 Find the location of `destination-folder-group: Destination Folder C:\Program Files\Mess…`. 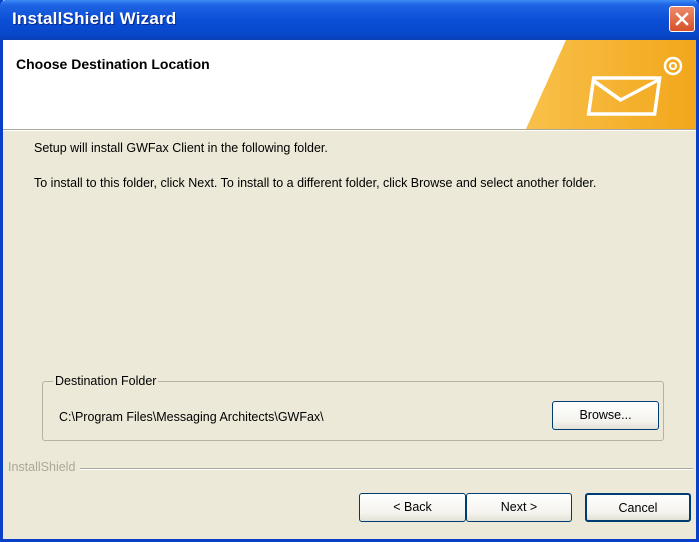

destination-folder-group: Destination Folder C:\Program Files\Mess… is located at coordinates (353, 407).